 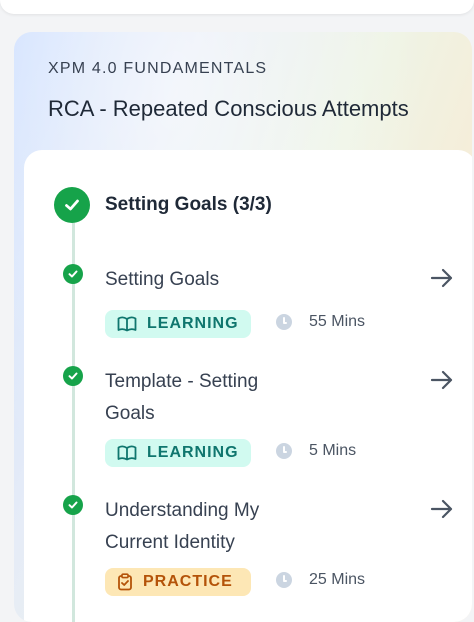 What do you see at coordinates (188, 205) in the screenshot?
I see `section-title: Setting Goals (3/3)` at bounding box center [188, 205].